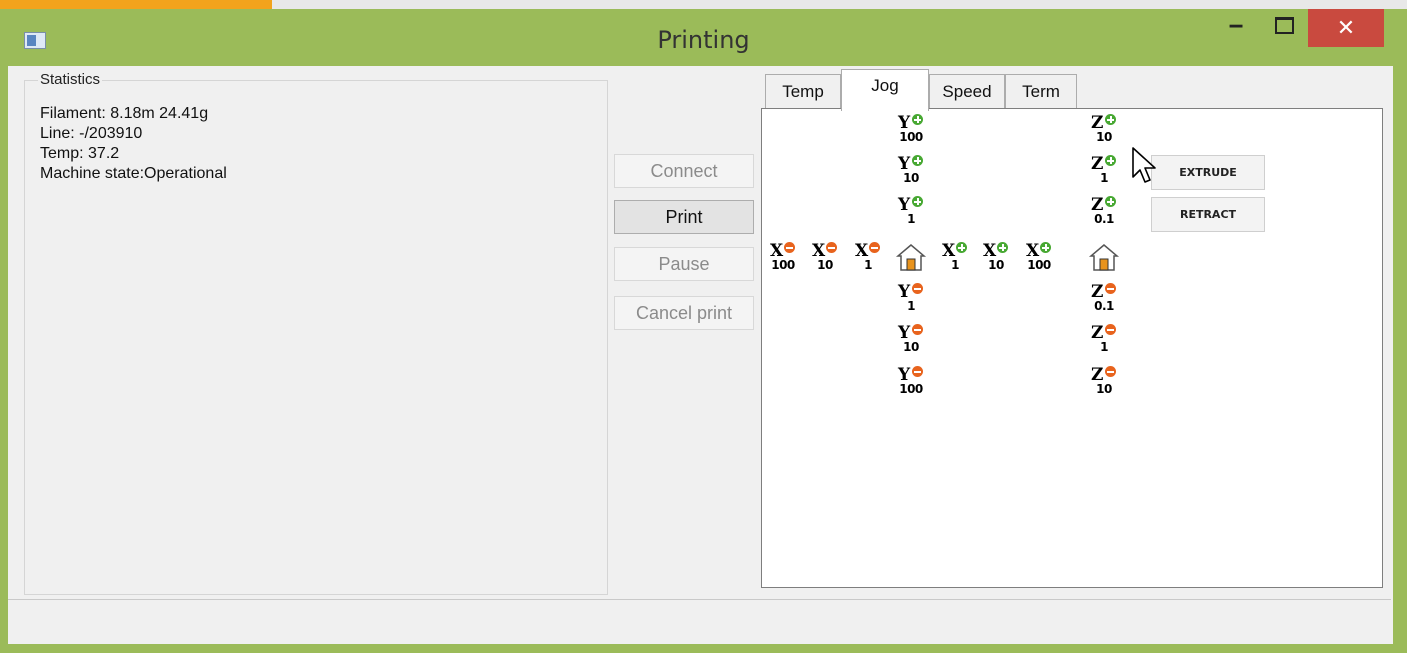 The width and height of the screenshot is (1407, 653). I want to click on home-xy-button, so click(911, 258).